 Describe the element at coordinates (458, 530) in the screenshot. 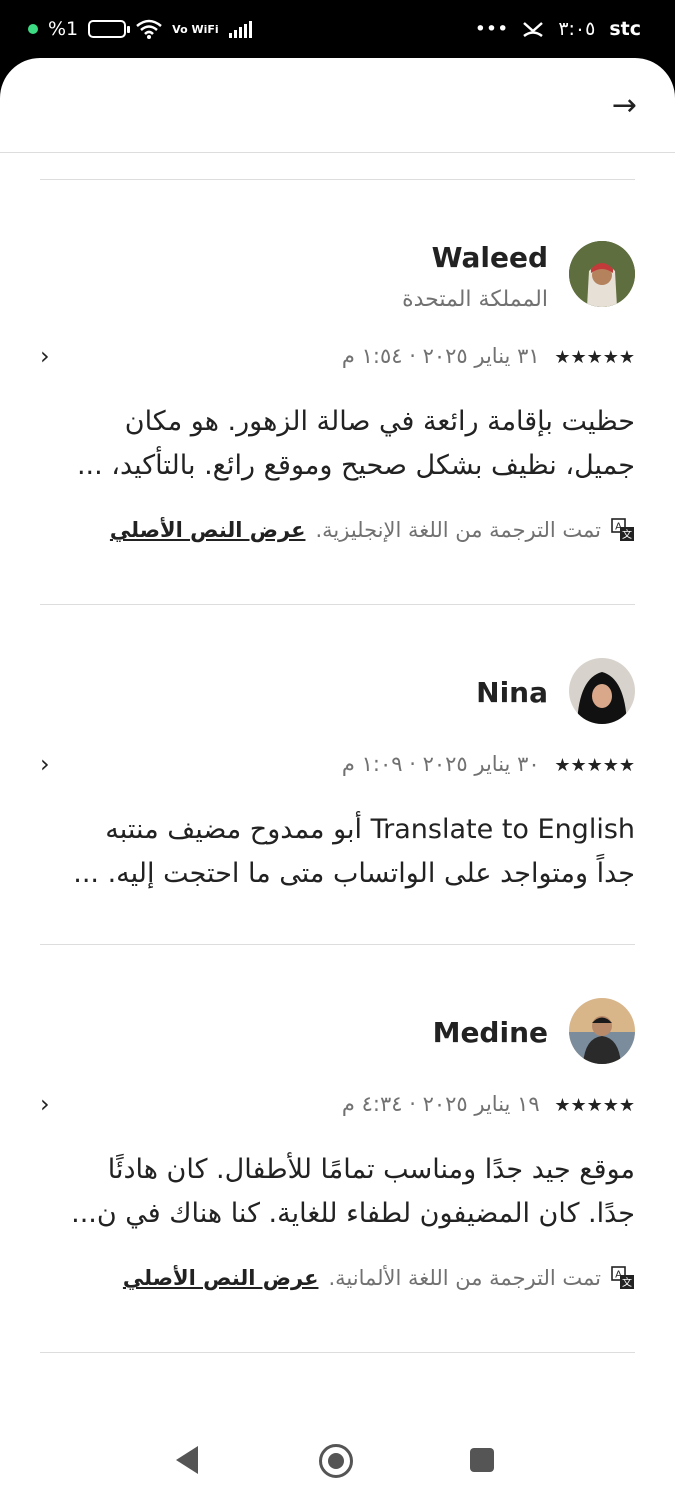

I see `translated-from-text: تمت الترجمة من اللغة الإنجليزية.` at that location.